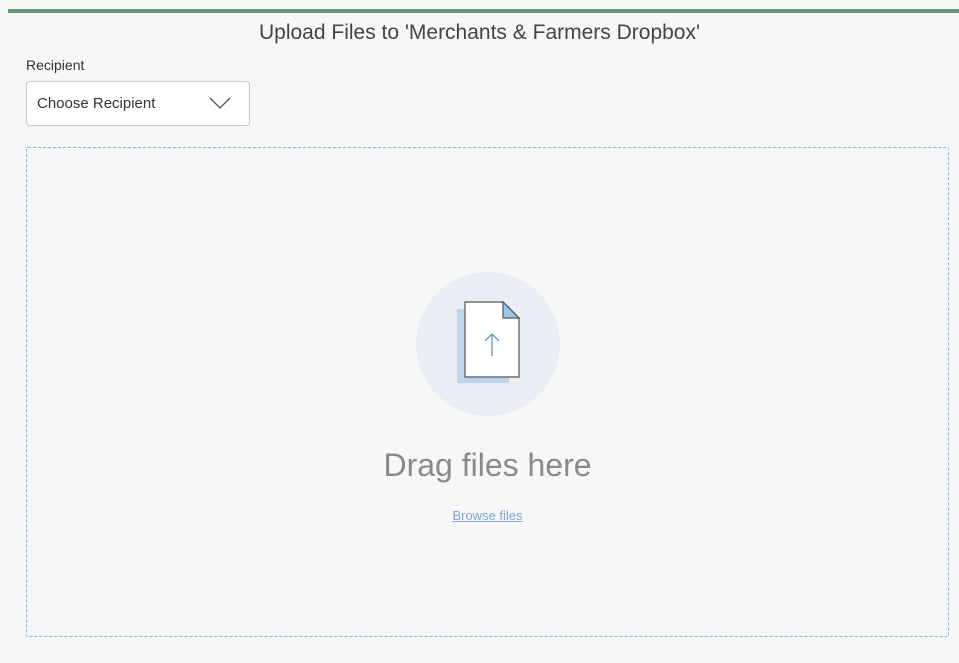 The height and width of the screenshot is (663, 959). Describe the element at coordinates (96, 103) in the screenshot. I see `recipient-selected-value: Choose Recipient` at that location.